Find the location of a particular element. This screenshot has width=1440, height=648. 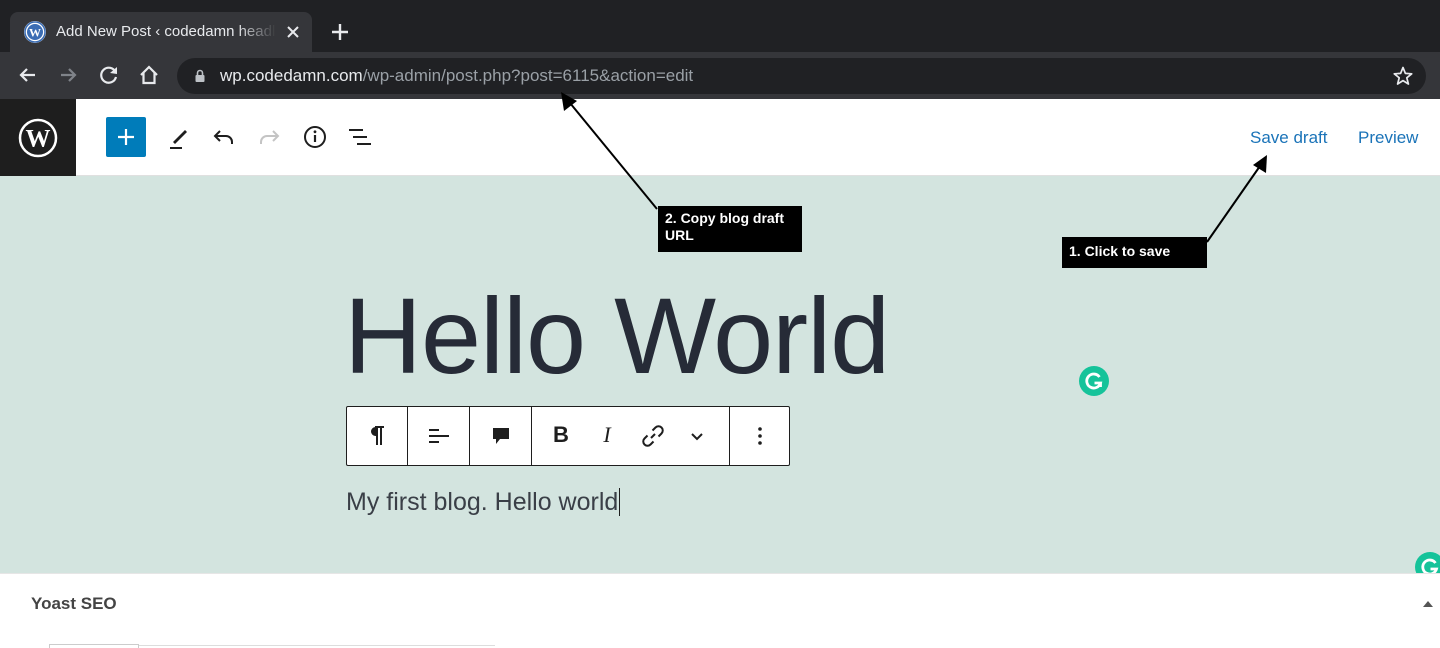

bookmark-star-icon is located at coordinates (1403, 76).